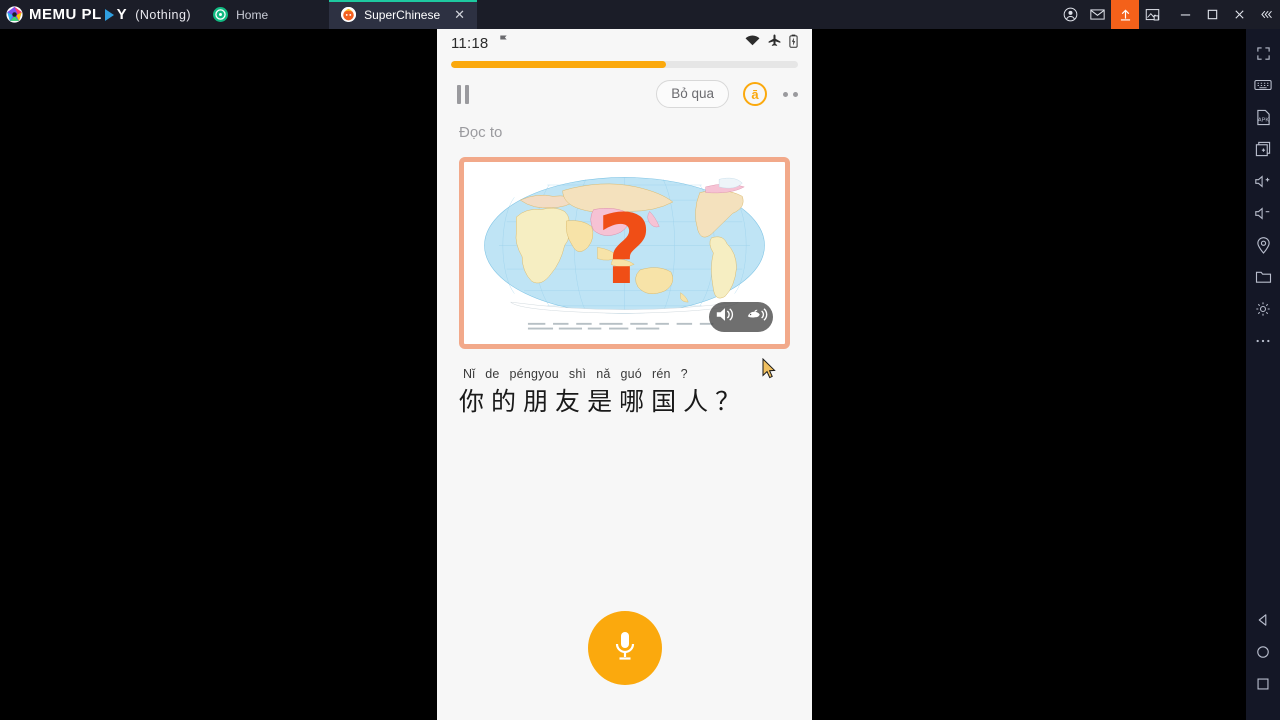  I want to click on record-area, so click(624, 648).